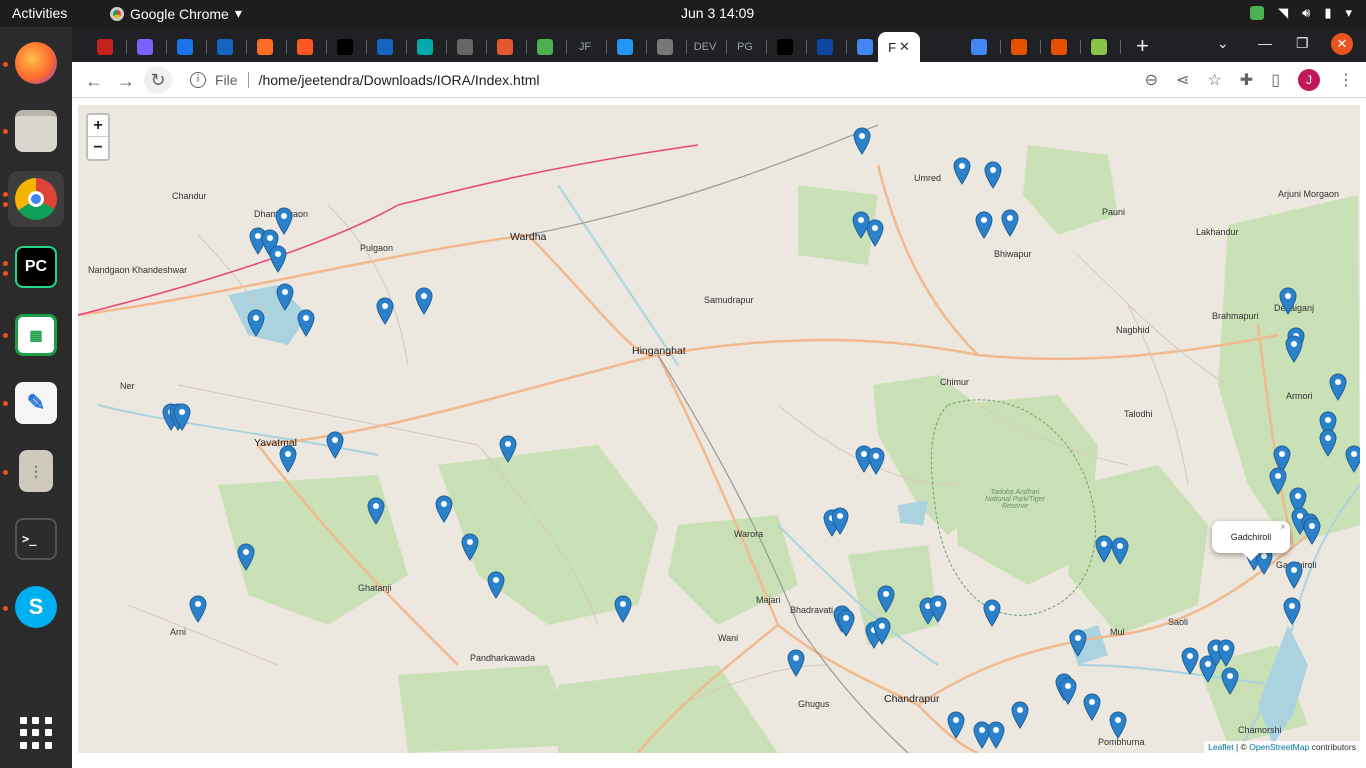 Image resolution: width=1366 pixels, height=768 pixels. What do you see at coordinates (1283, 527) in the screenshot?
I see `popup-close-button: ×` at bounding box center [1283, 527].